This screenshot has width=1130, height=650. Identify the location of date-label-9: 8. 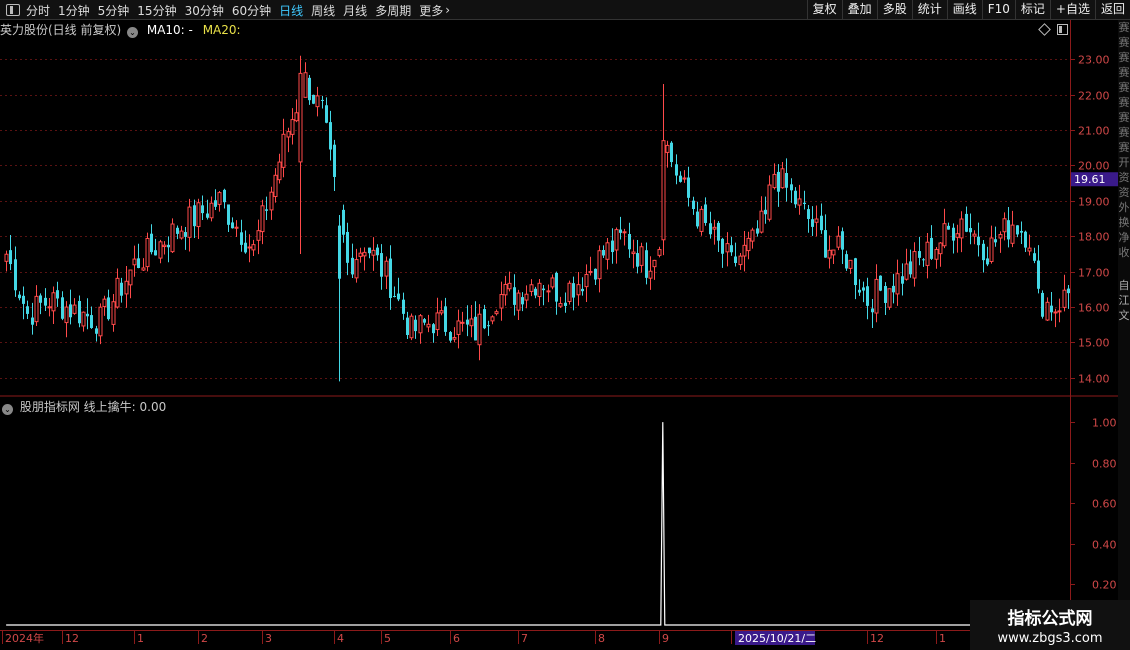
(601, 638).